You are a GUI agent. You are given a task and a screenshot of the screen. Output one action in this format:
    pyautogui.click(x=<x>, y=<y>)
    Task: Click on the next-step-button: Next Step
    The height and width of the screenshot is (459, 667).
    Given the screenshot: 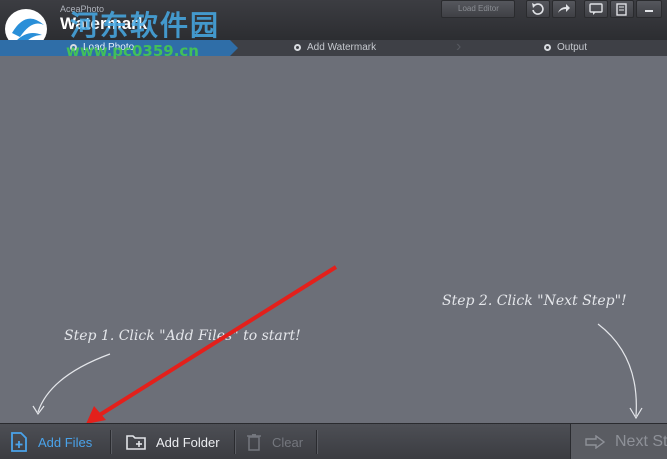 What is the action you would take?
    pyautogui.click(x=618, y=441)
    